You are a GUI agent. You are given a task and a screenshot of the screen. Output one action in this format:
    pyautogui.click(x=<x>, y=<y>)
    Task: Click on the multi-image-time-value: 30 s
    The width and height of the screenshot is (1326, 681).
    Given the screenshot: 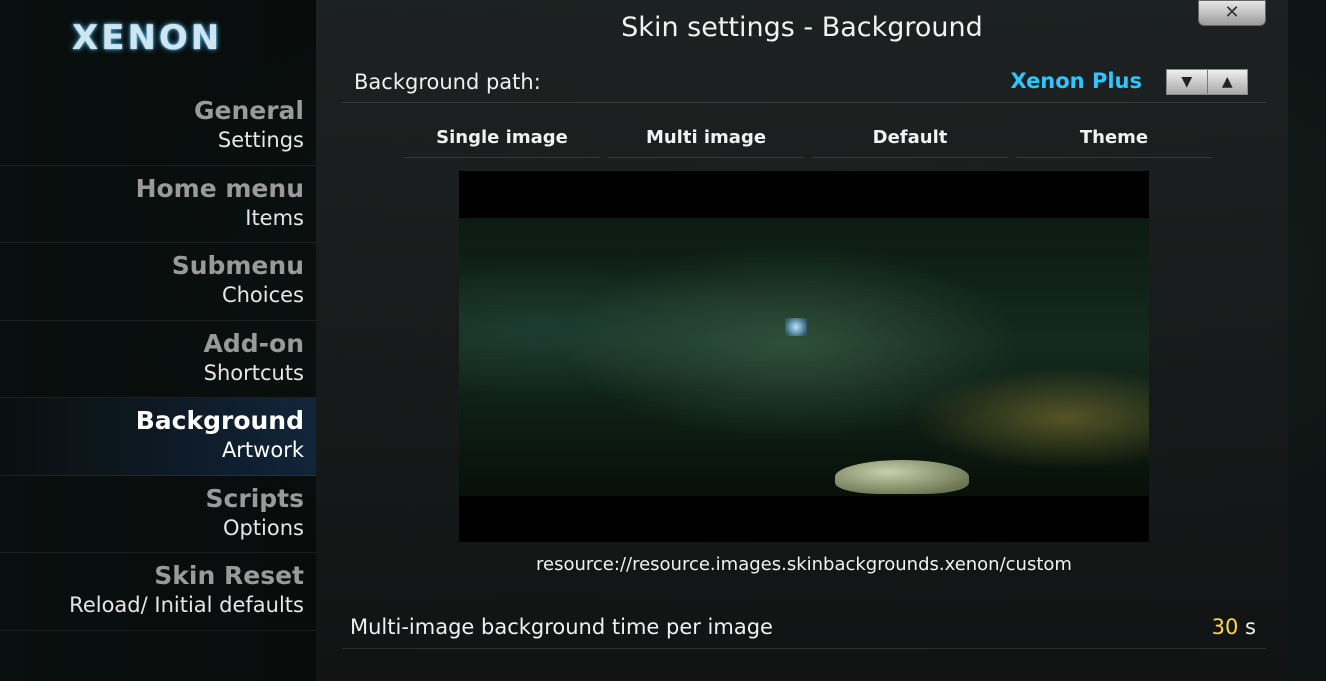 What is the action you would take?
    pyautogui.click(x=1234, y=627)
    